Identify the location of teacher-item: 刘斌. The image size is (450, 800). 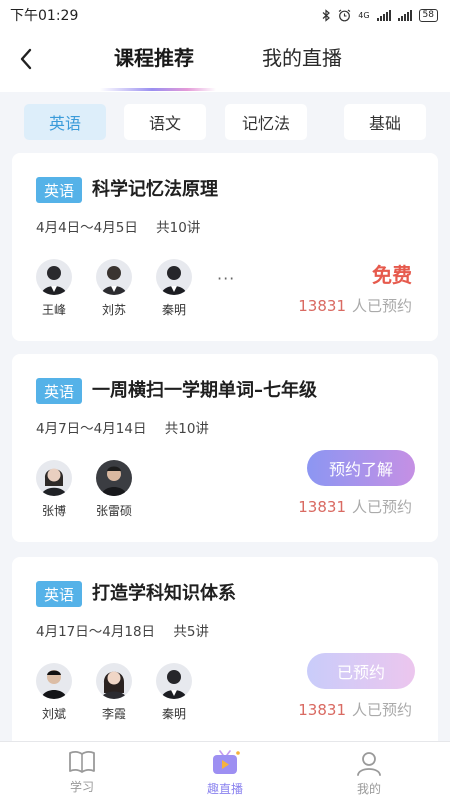
(54, 692).